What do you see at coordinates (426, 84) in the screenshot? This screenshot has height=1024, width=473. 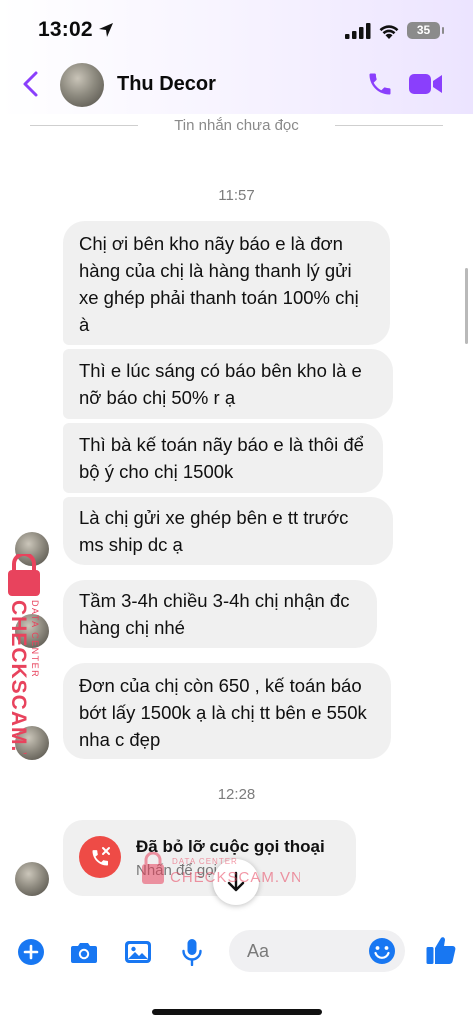 I see `video-icon` at bounding box center [426, 84].